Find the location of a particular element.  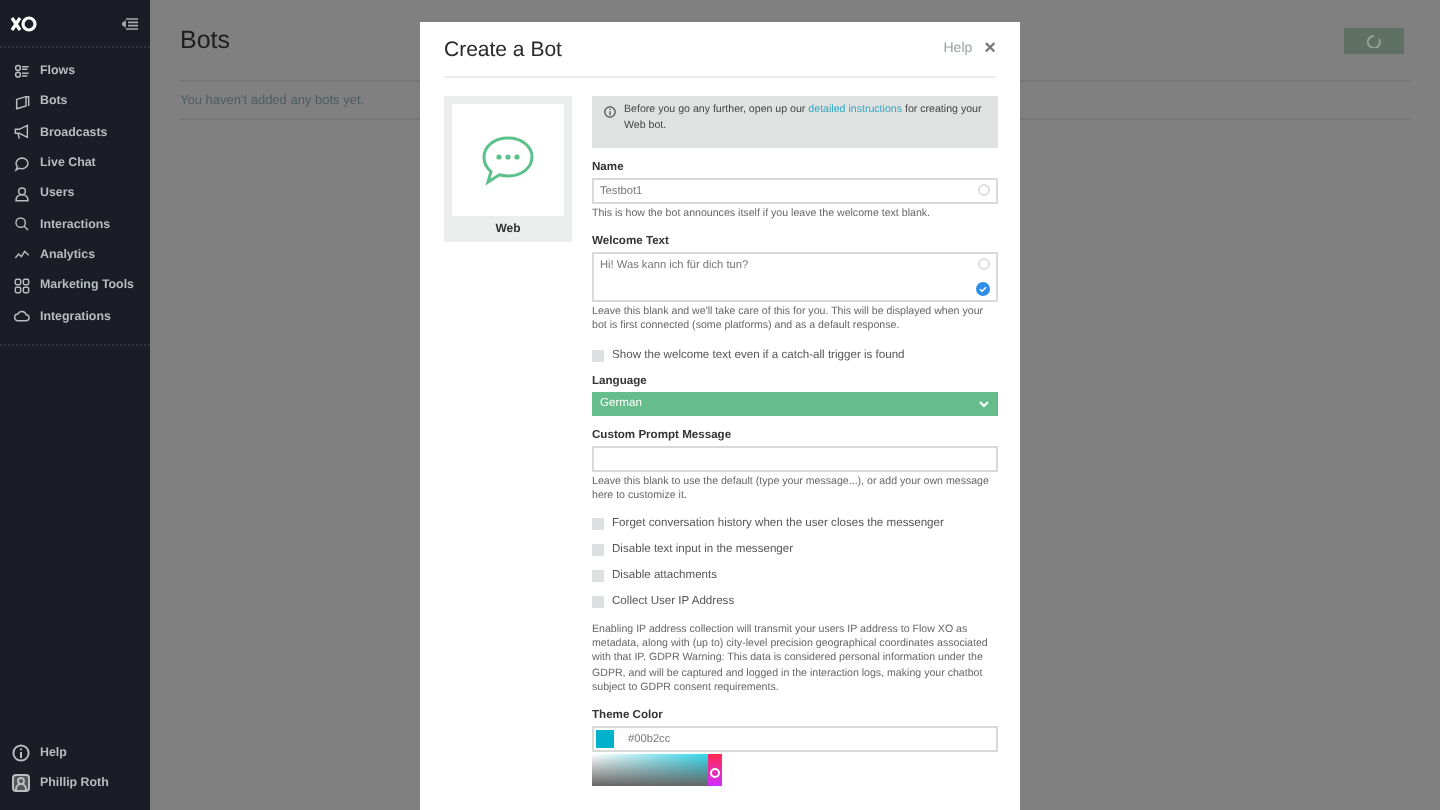

chat-bubble-icon is located at coordinates (508, 160).